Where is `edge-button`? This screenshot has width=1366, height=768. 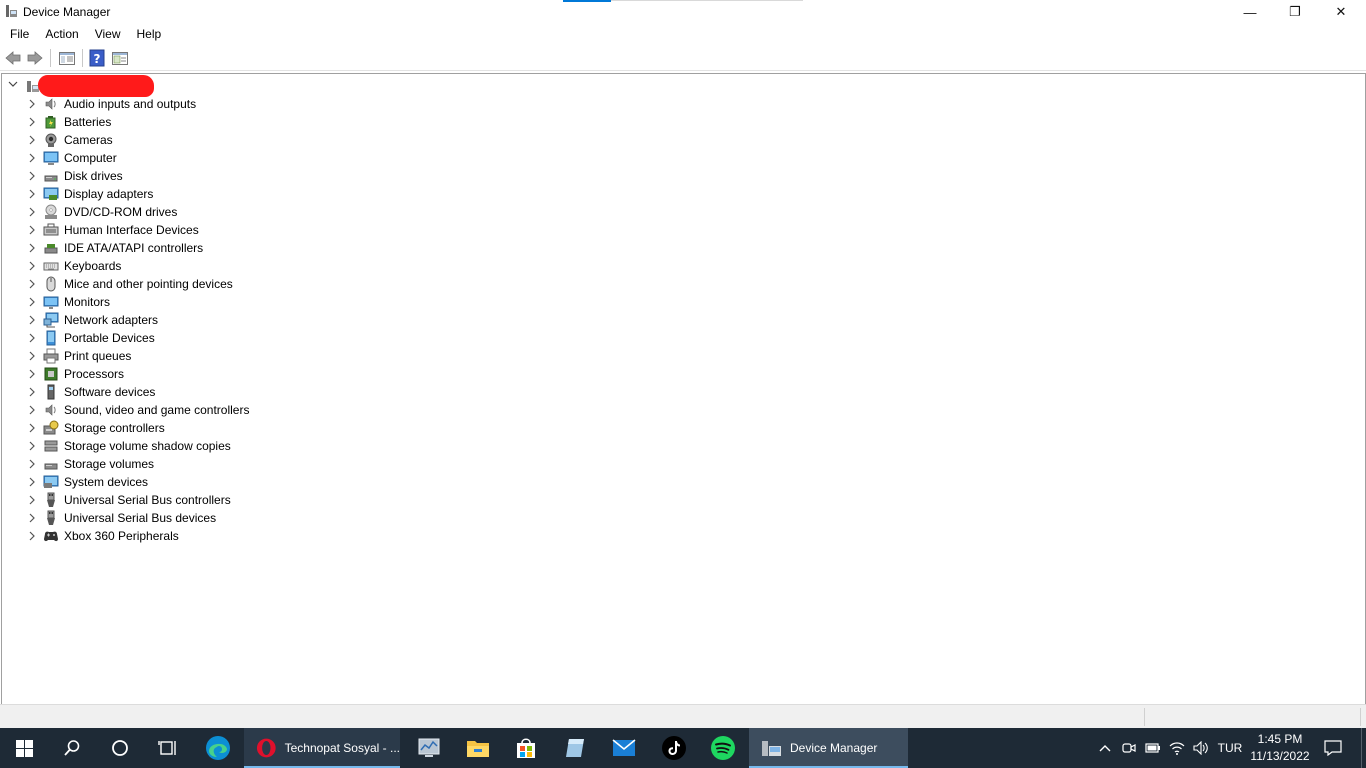
edge-button is located at coordinates (218, 748).